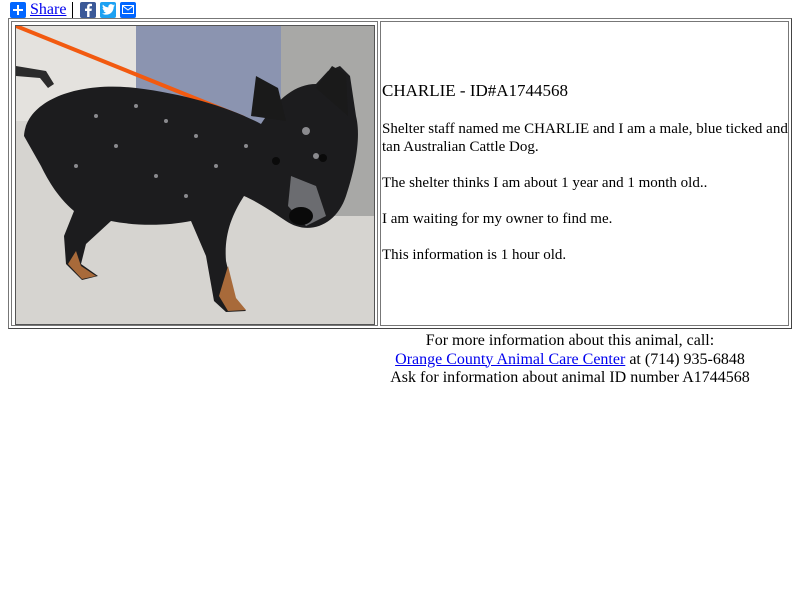  I want to click on animal-title: CHARLIE - ID#A1744568, so click(475, 90).